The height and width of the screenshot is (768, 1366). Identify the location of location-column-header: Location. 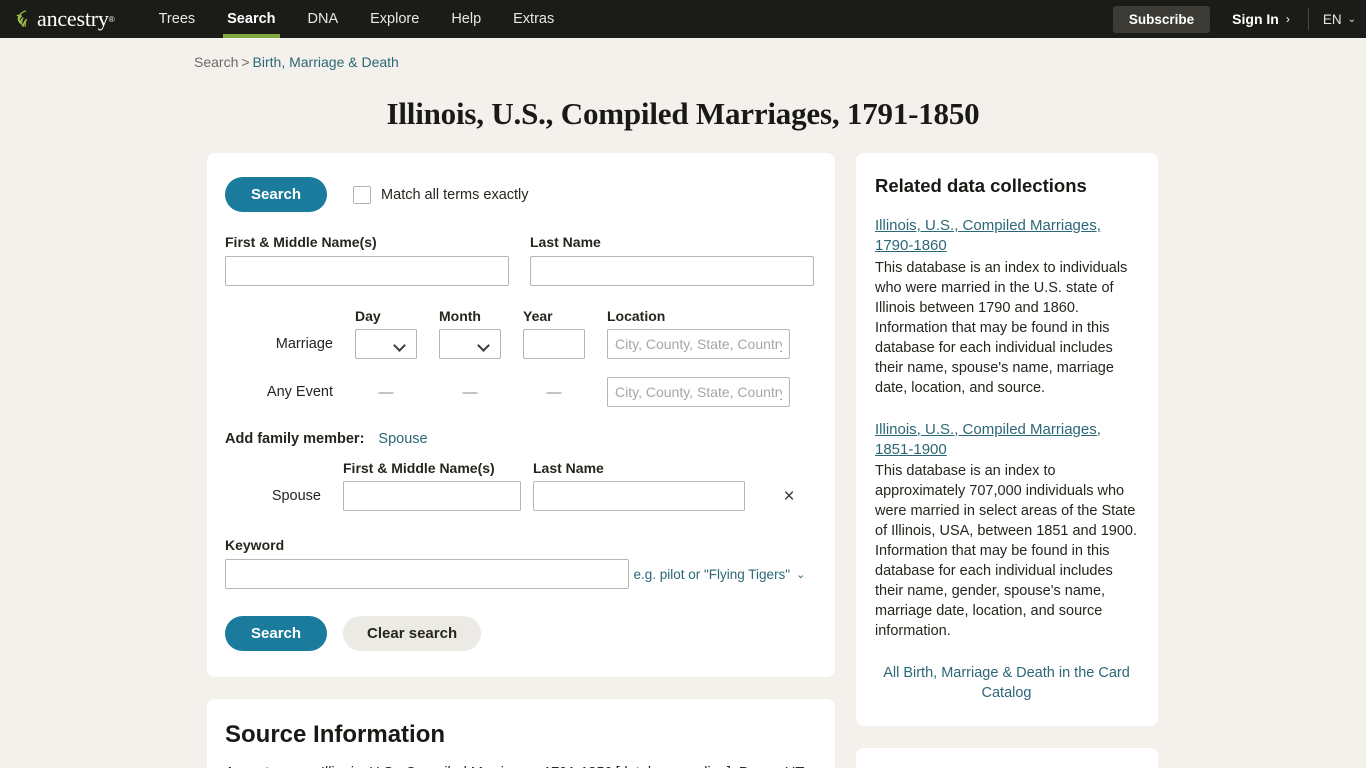
(636, 316).